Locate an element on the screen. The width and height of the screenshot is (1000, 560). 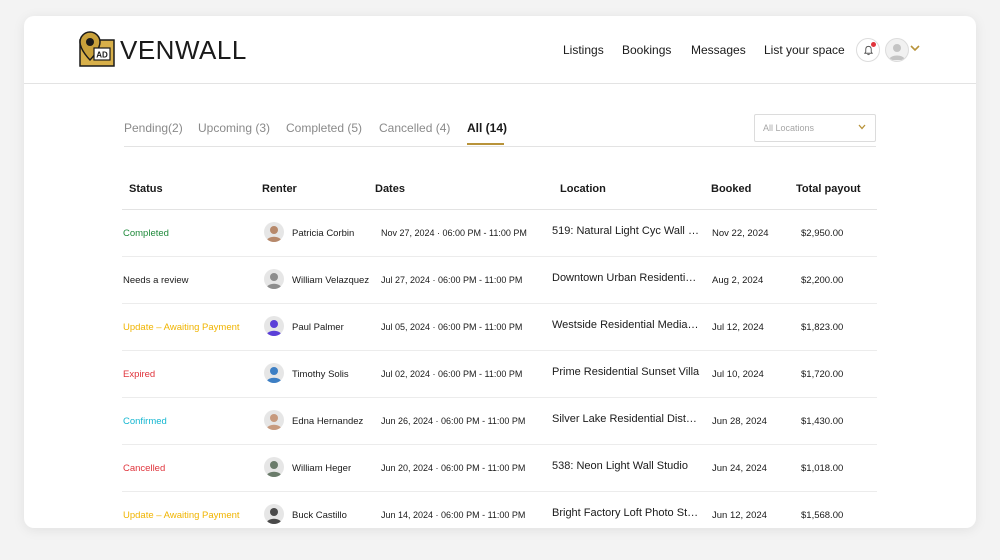
user-icon is located at coordinates (897, 52).